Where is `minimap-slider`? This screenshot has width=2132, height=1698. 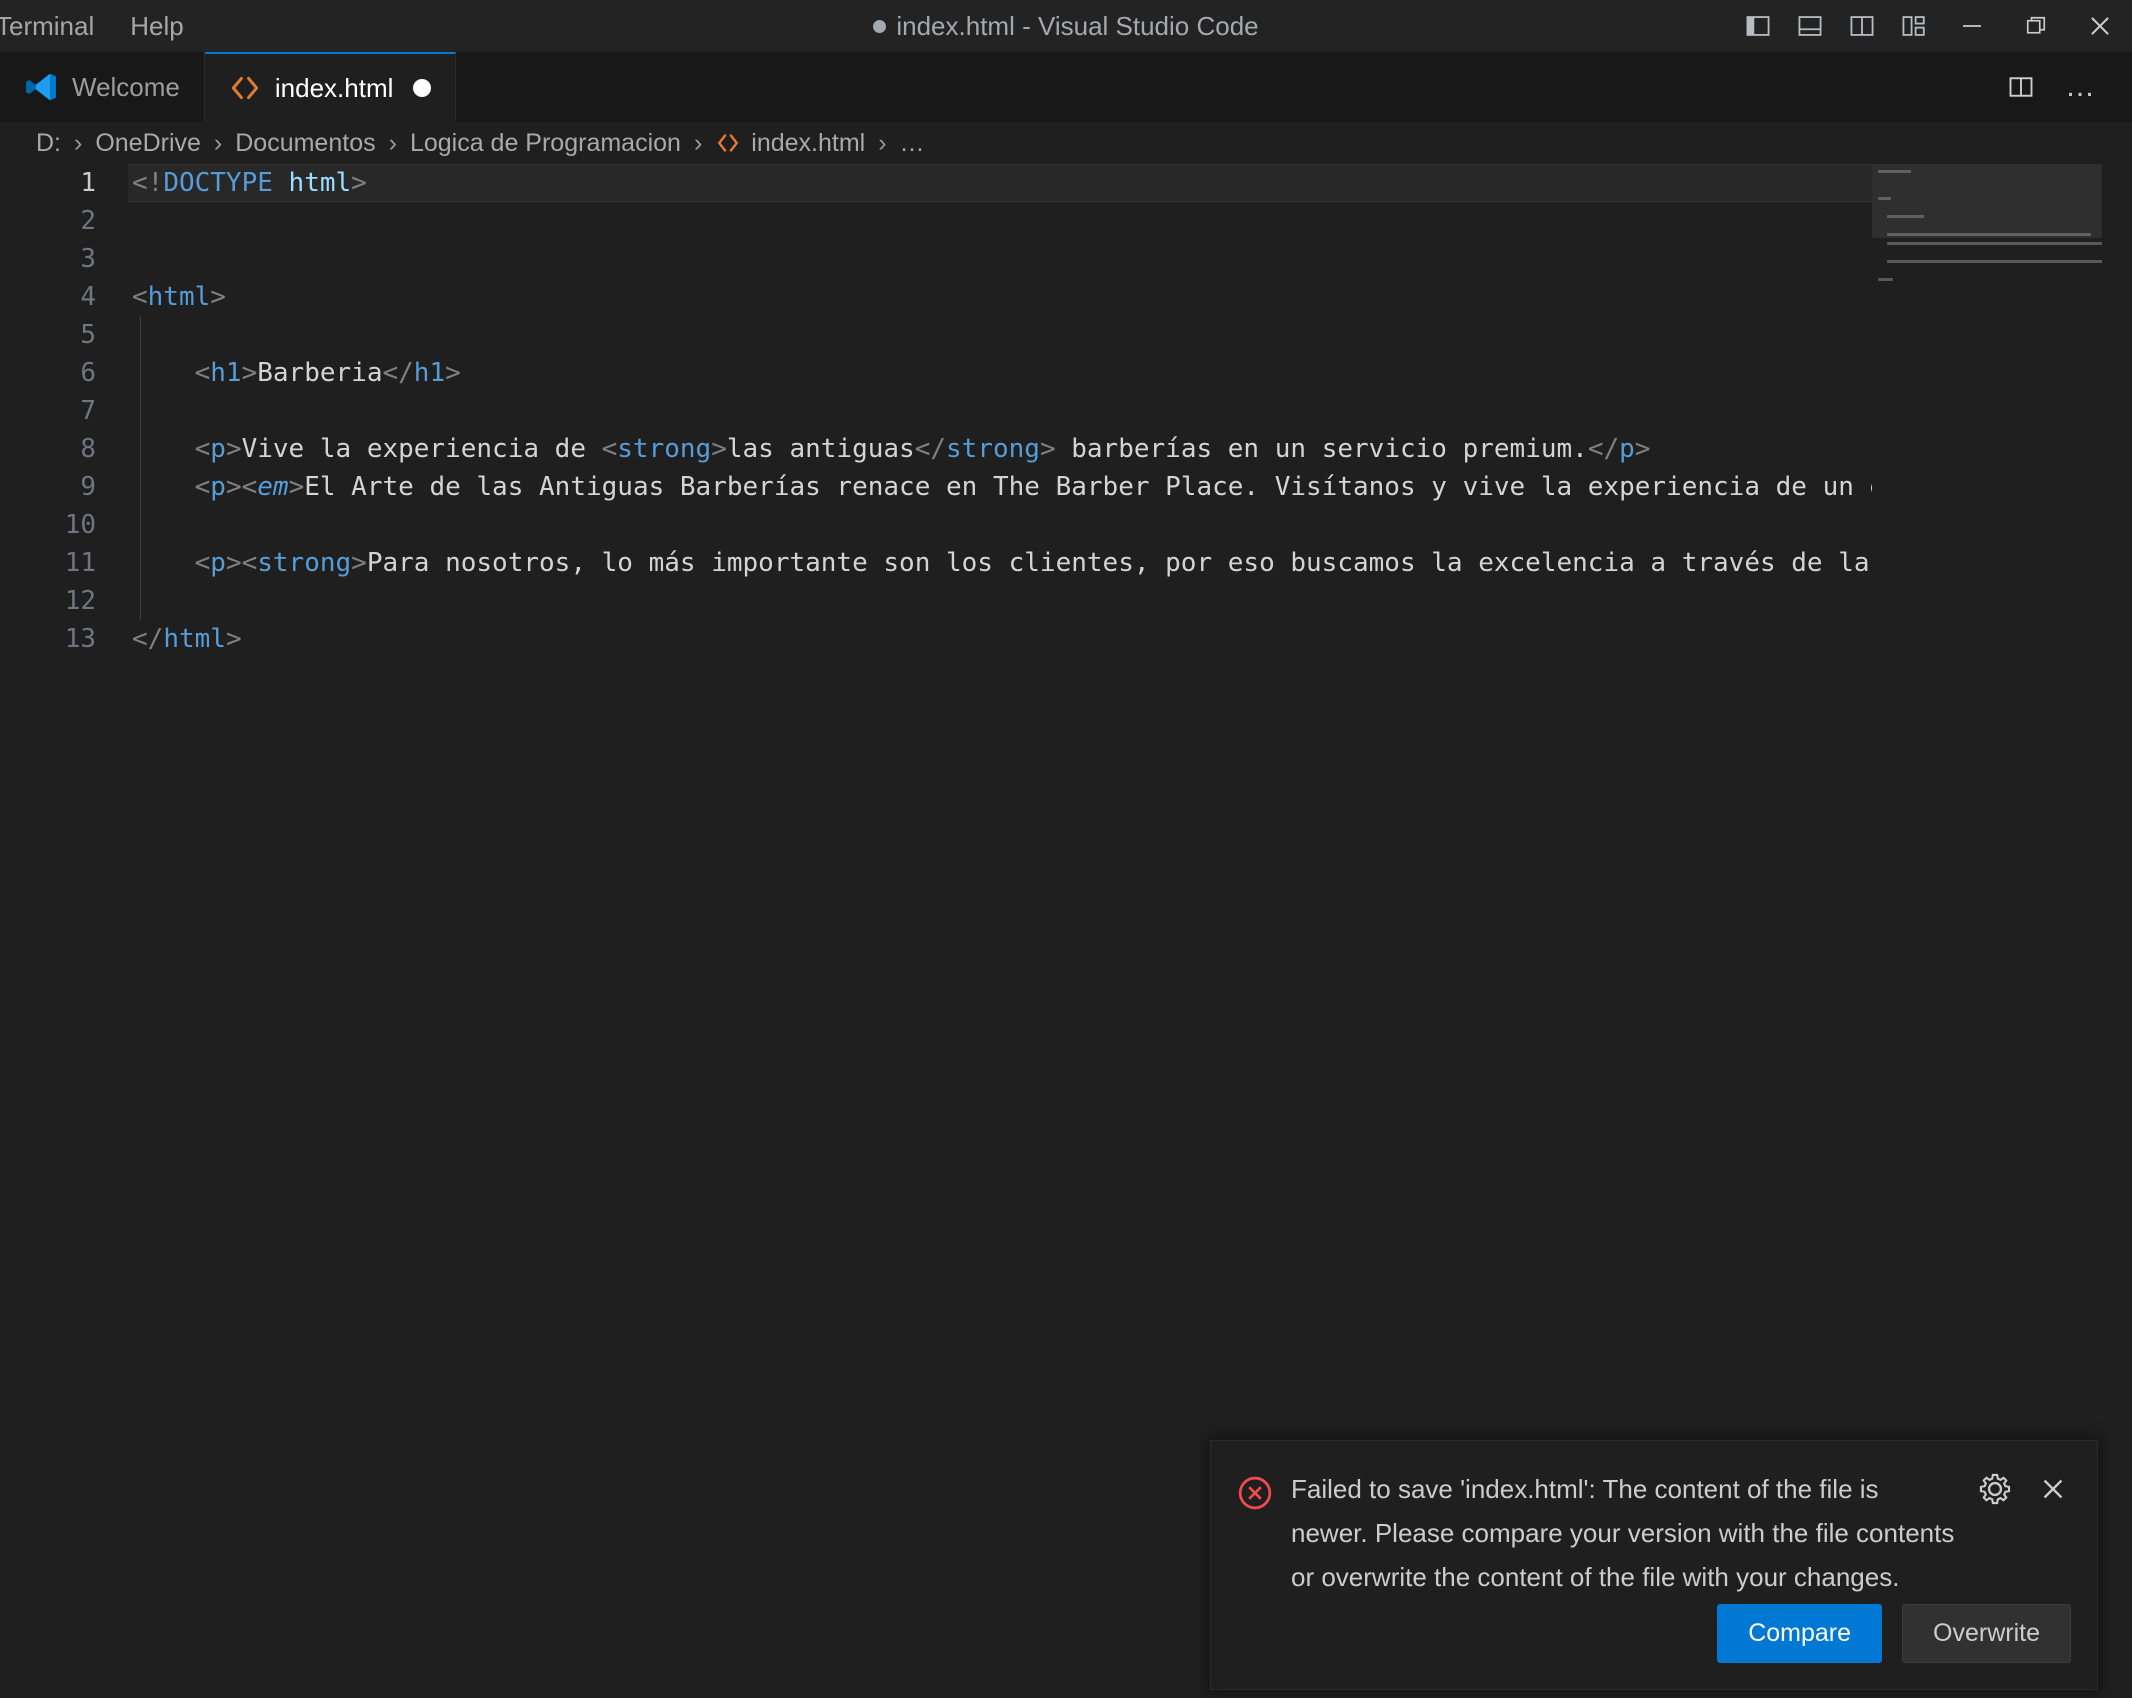
minimap-slider is located at coordinates (1987, 201).